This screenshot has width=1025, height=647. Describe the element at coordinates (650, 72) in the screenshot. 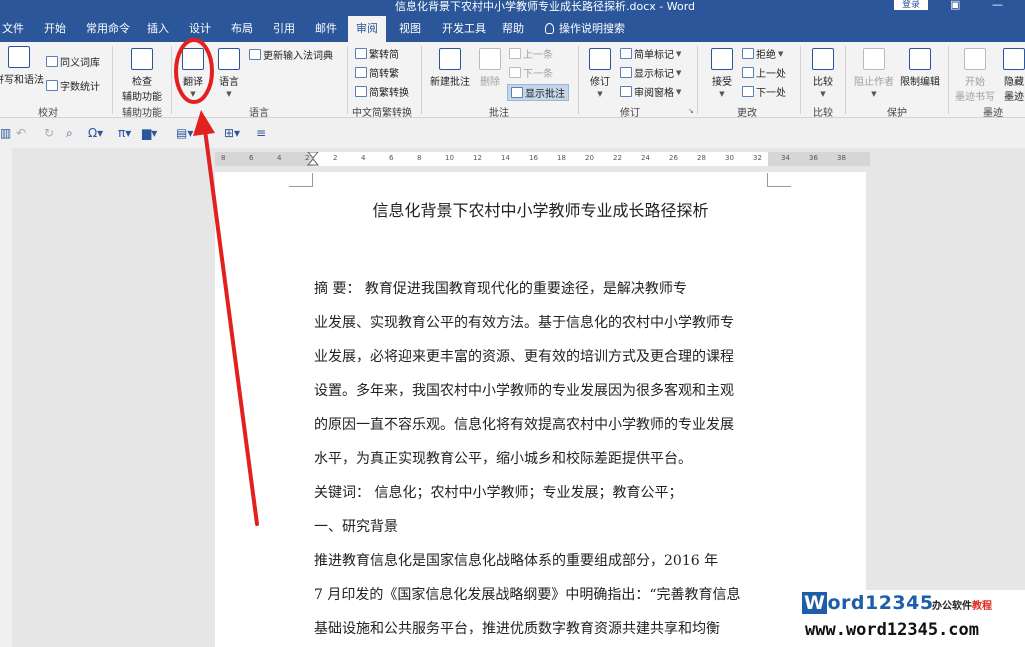

I see `show-markup-button: 显示标记 ▼` at that location.